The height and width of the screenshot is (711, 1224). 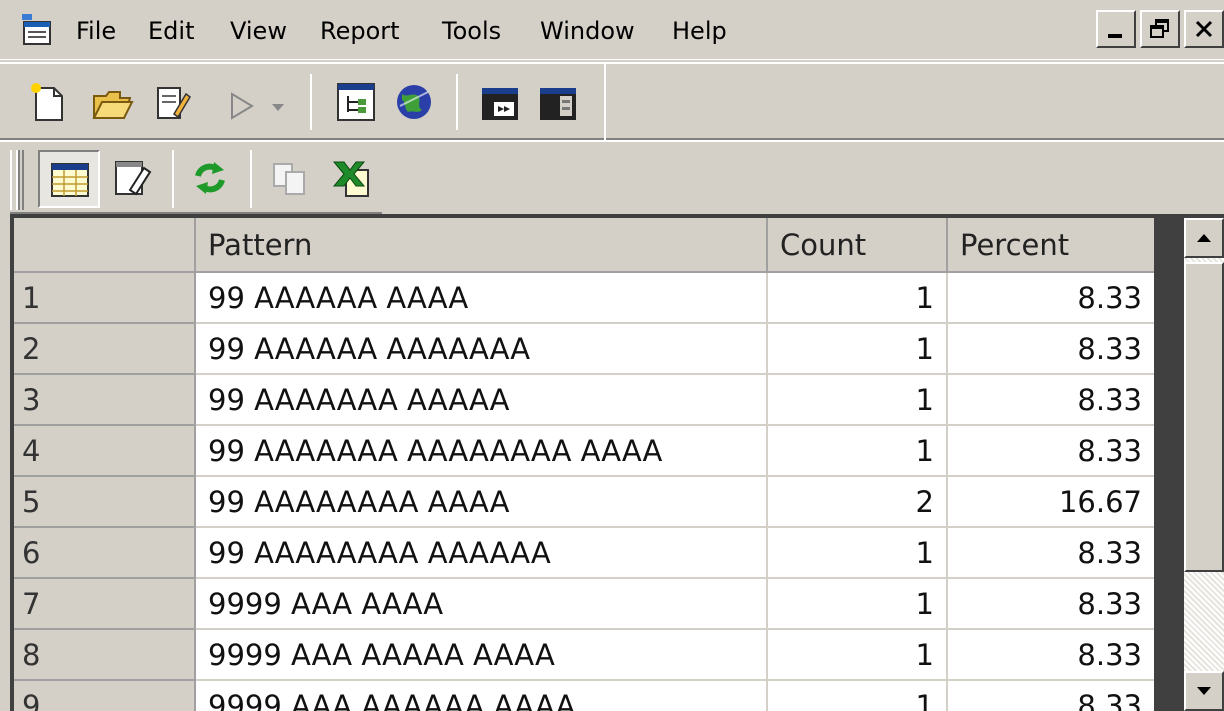 What do you see at coordinates (612, 101) in the screenshot?
I see `standard-toolbar` at bounding box center [612, 101].